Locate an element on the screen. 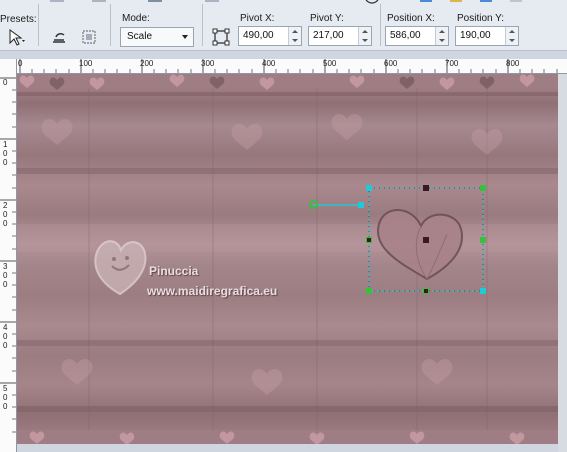  pivot-point is located at coordinates (426, 240).